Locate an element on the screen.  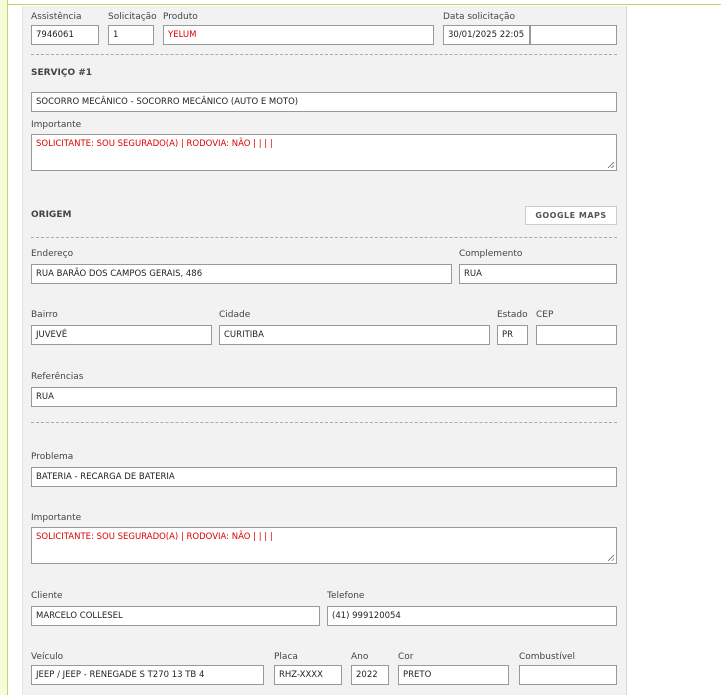
combustivel-field is located at coordinates (568, 675).